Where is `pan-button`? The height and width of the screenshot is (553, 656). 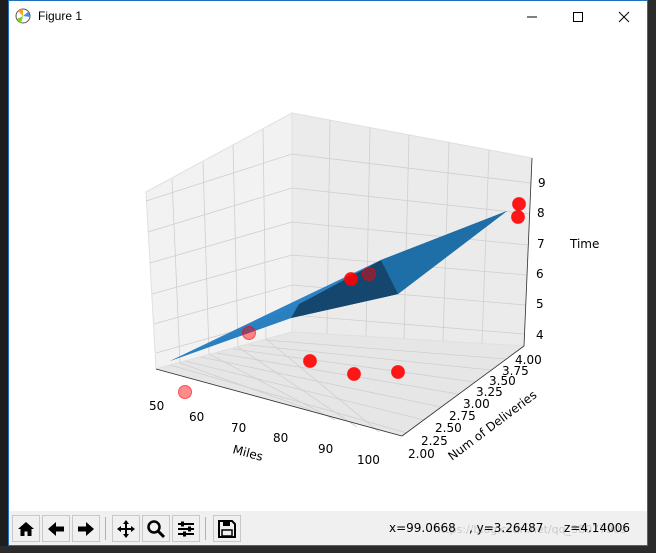
pan-button is located at coordinates (126, 528).